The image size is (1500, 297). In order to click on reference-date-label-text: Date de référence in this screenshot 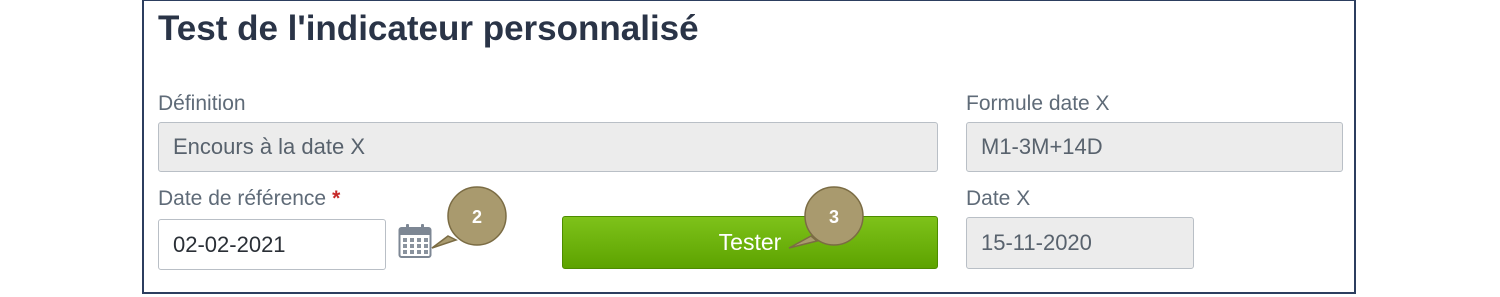, I will do `click(242, 198)`.